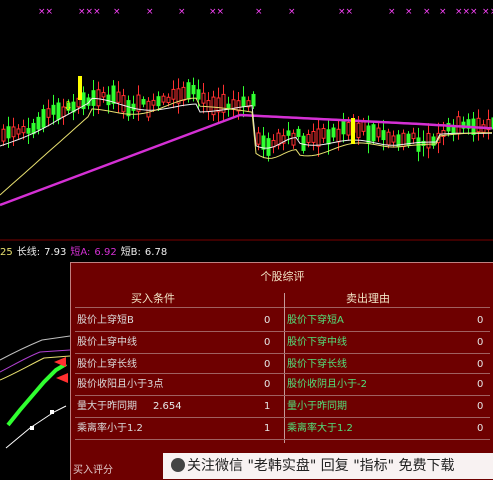 The width and height of the screenshot is (493, 480). I want to click on sell-reason-label: 乘离率大于1.2, so click(320, 428).